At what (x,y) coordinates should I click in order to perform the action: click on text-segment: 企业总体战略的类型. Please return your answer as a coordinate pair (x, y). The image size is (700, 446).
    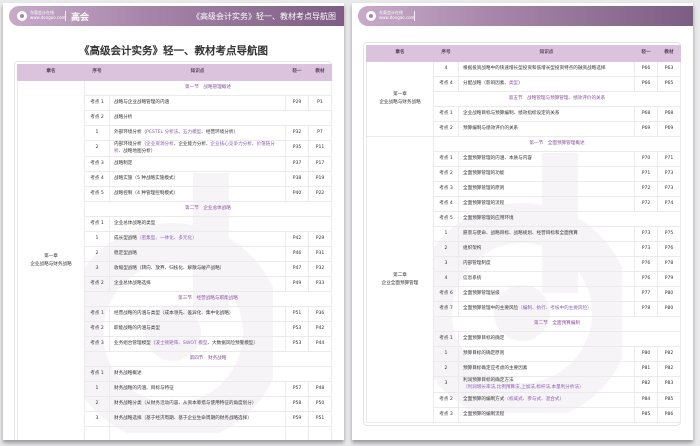
    Looking at the image, I should click on (135, 223).